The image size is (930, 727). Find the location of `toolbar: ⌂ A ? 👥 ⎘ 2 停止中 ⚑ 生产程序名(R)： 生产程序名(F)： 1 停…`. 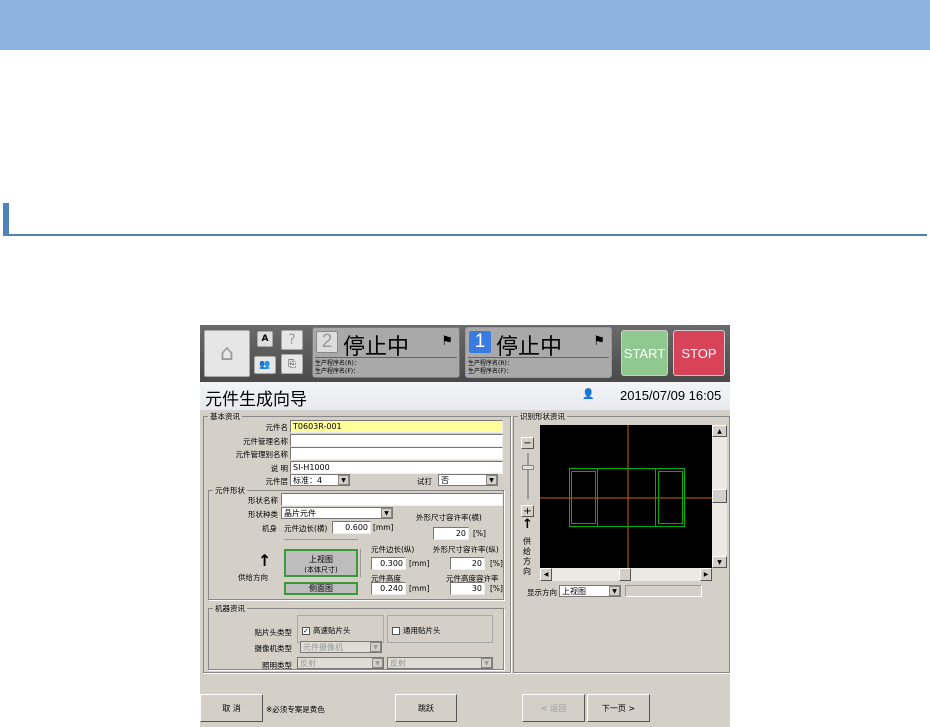

toolbar: ⌂ A ? 👥 ⎘ 2 停止中 ⚑ 生产程序名(R)： 生产程序名(F)： 1 停… is located at coordinates (465, 353).